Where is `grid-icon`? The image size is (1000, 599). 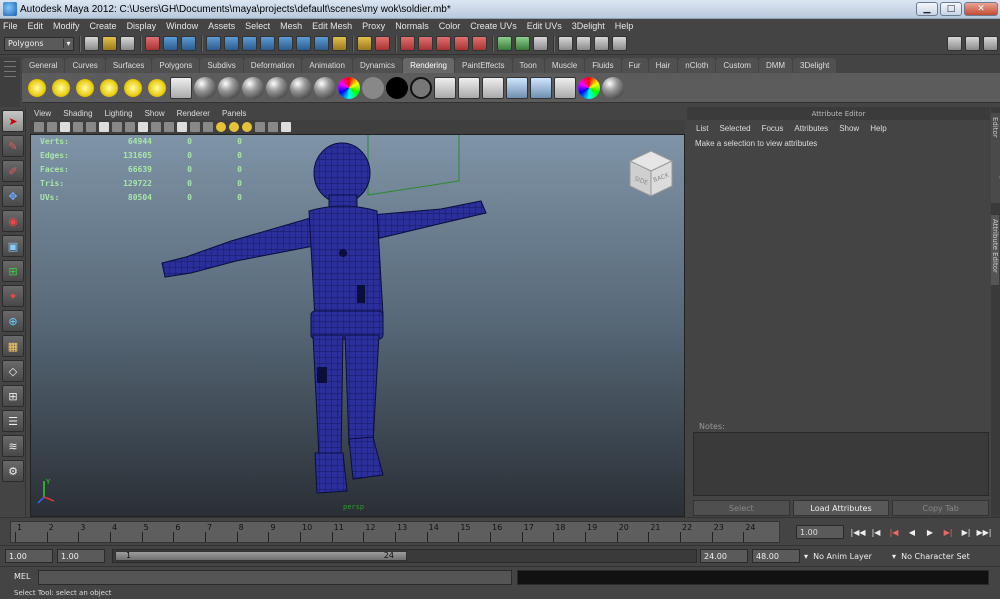
grid-icon is located at coordinates (91, 127).